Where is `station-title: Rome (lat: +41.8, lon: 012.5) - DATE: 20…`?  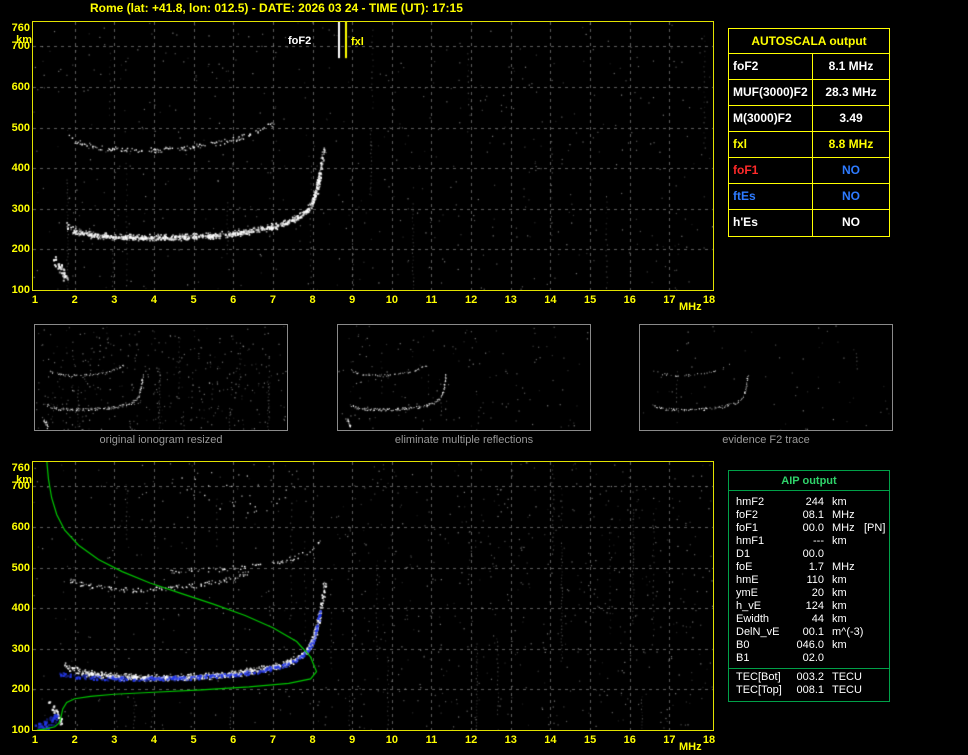 station-title: Rome (lat: +41.8, lon: 012.5) - DATE: 20… is located at coordinates (276, 8).